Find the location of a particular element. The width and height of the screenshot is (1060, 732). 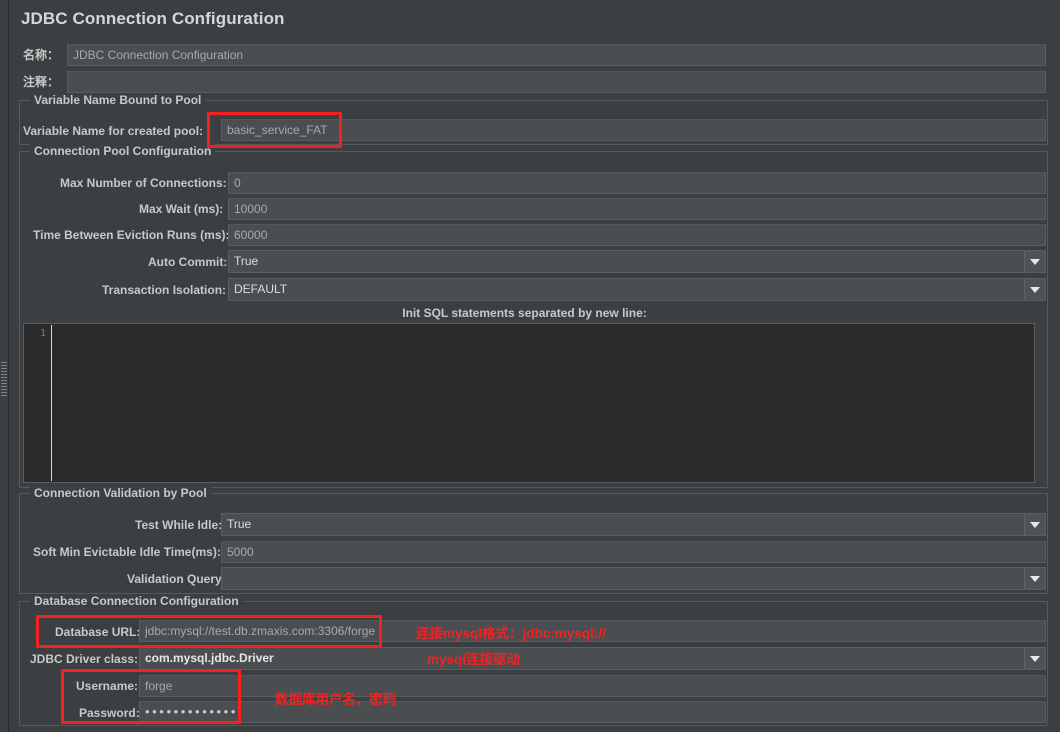

comment-input is located at coordinates (556, 82).